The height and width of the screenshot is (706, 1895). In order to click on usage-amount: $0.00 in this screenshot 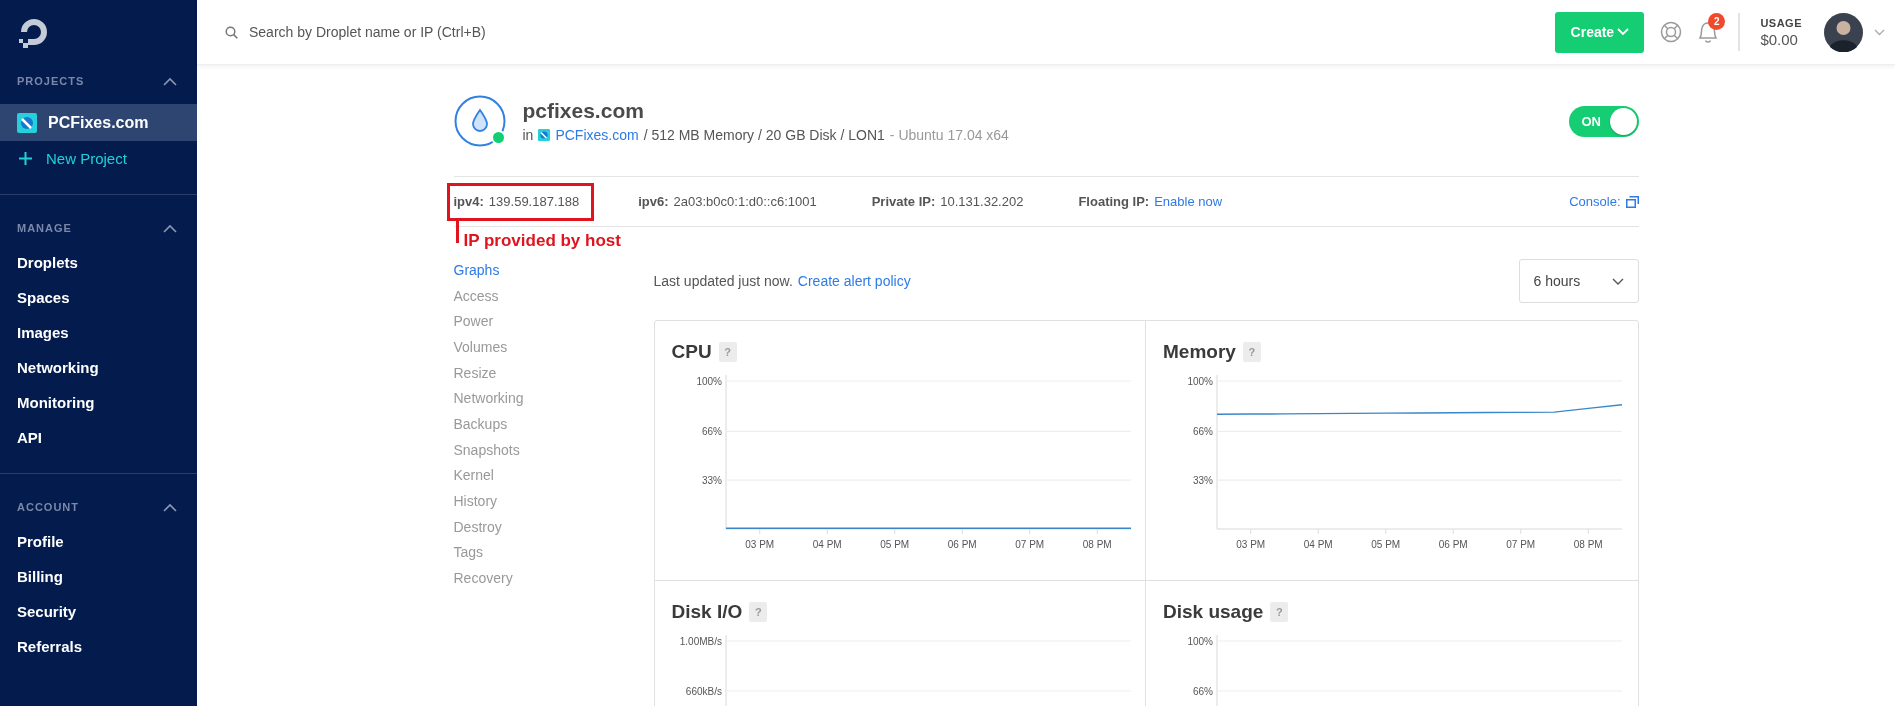, I will do `click(1779, 39)`.